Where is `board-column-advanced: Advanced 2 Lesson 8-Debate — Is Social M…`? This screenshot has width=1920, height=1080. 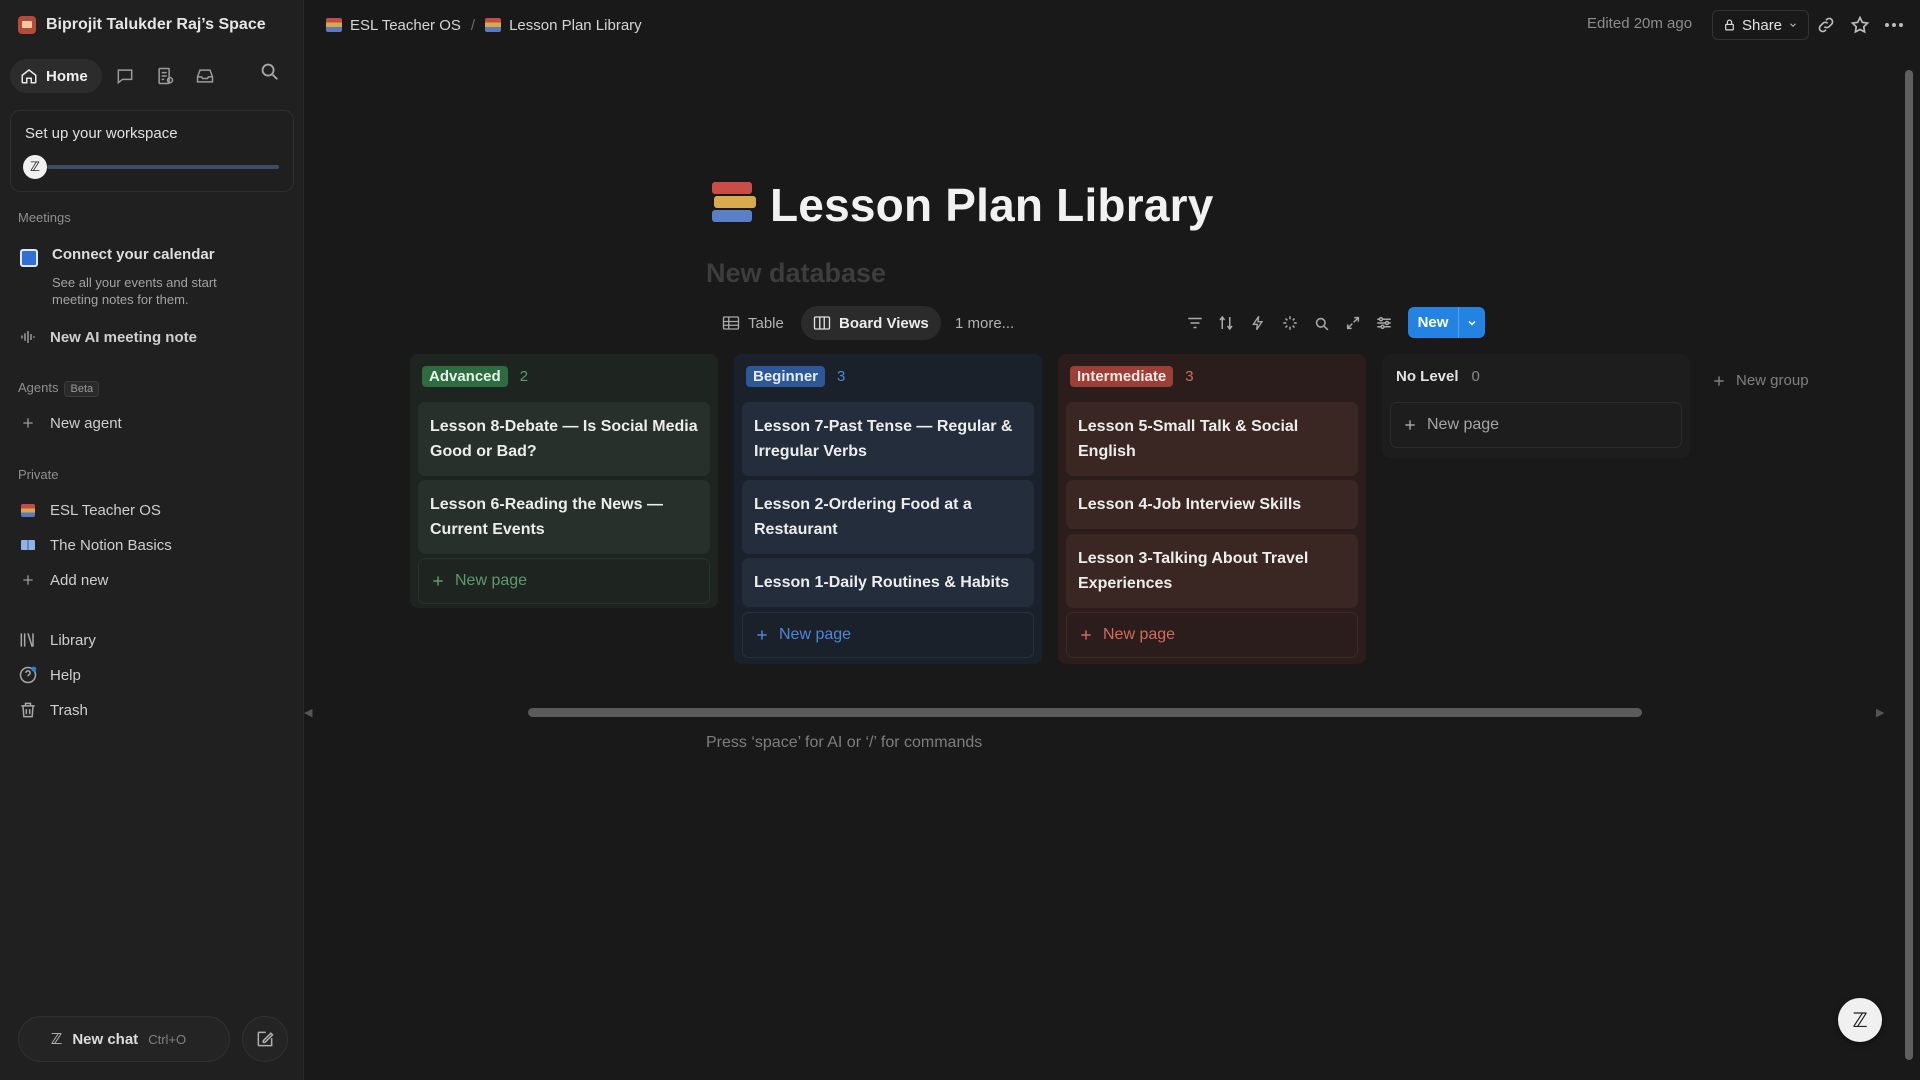 board-column-advanced: Advanced 2 Lesson 8-Debate — Is Social M… is located at coordinates (564, 481).